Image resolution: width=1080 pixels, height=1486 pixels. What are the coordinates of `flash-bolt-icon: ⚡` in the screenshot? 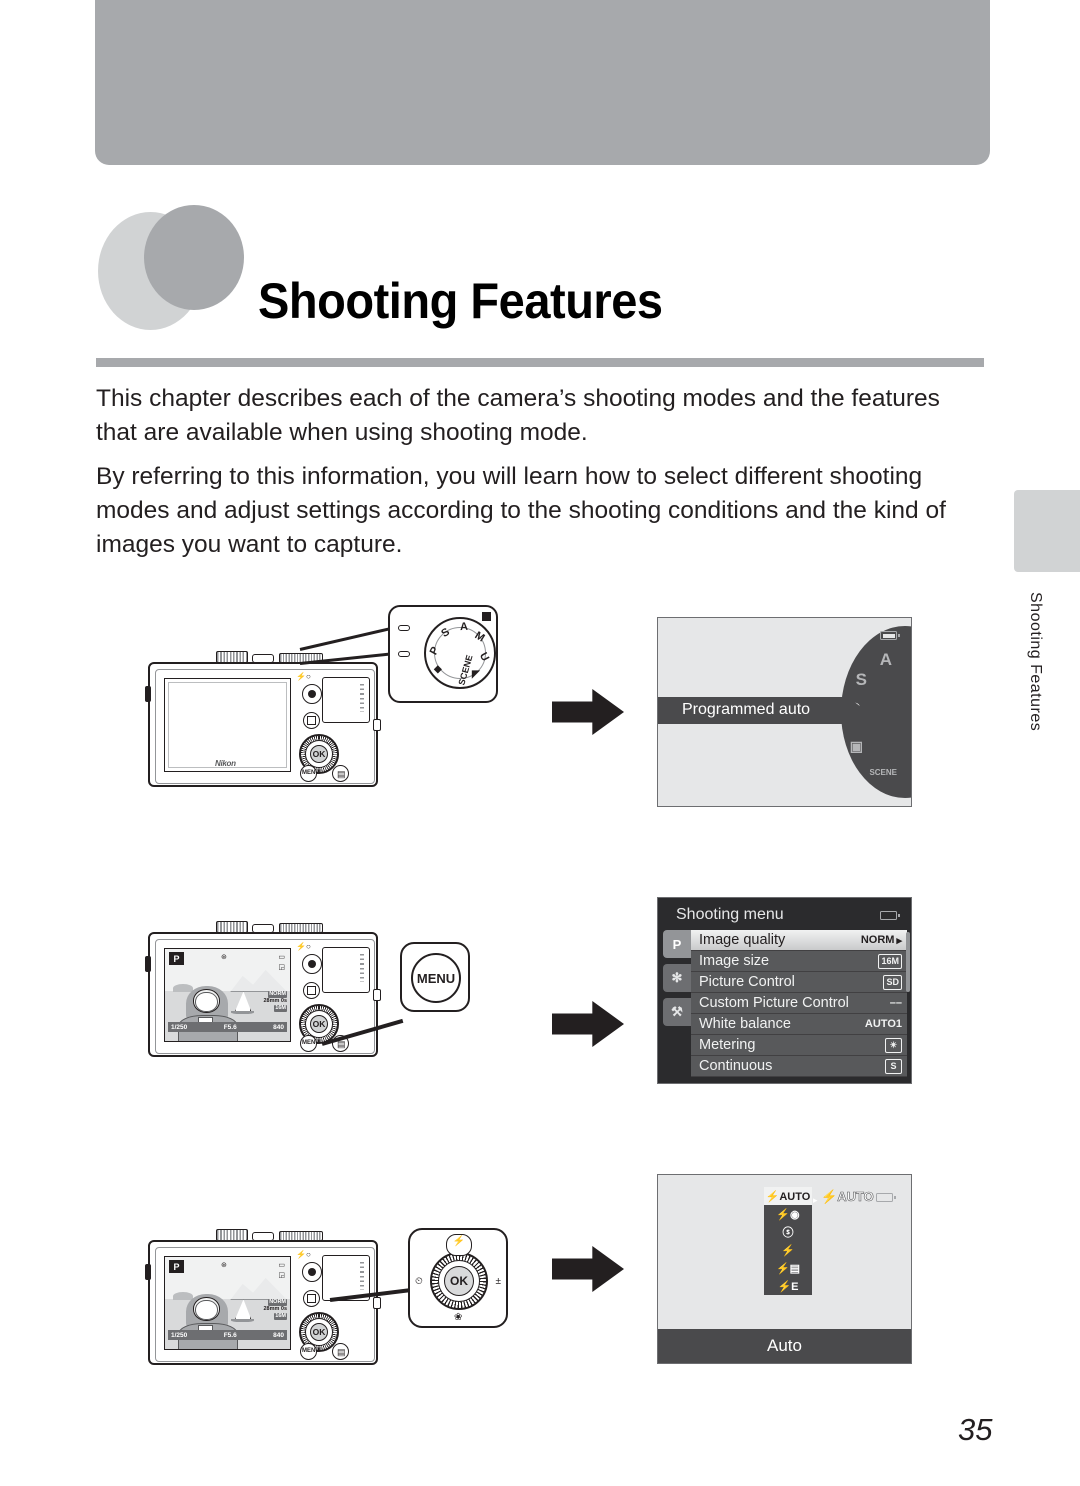 It's located at (829, 1197).